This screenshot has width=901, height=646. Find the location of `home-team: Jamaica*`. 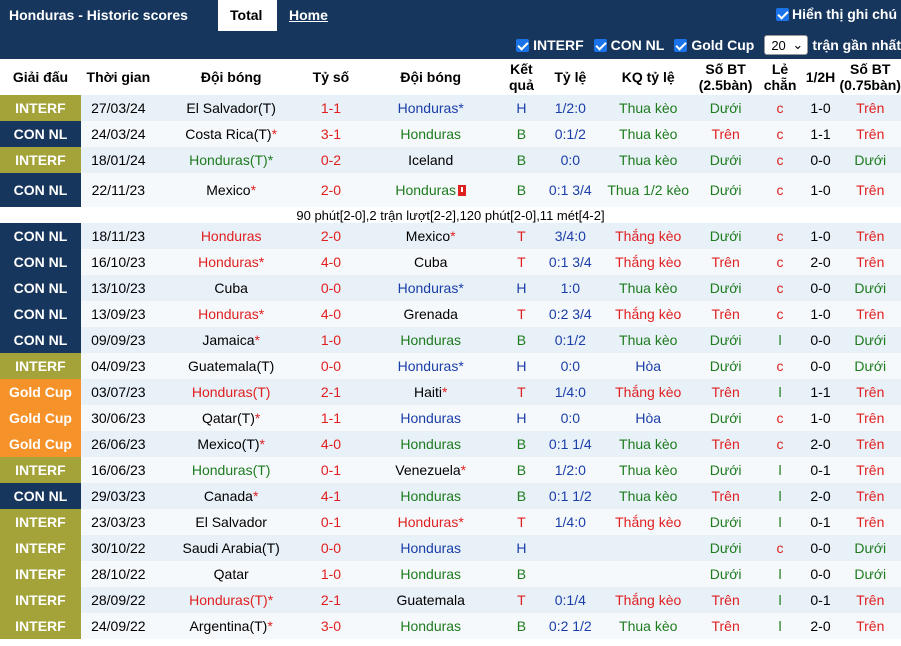

home-team: Jamaica* is located at coordinates (231, 340).